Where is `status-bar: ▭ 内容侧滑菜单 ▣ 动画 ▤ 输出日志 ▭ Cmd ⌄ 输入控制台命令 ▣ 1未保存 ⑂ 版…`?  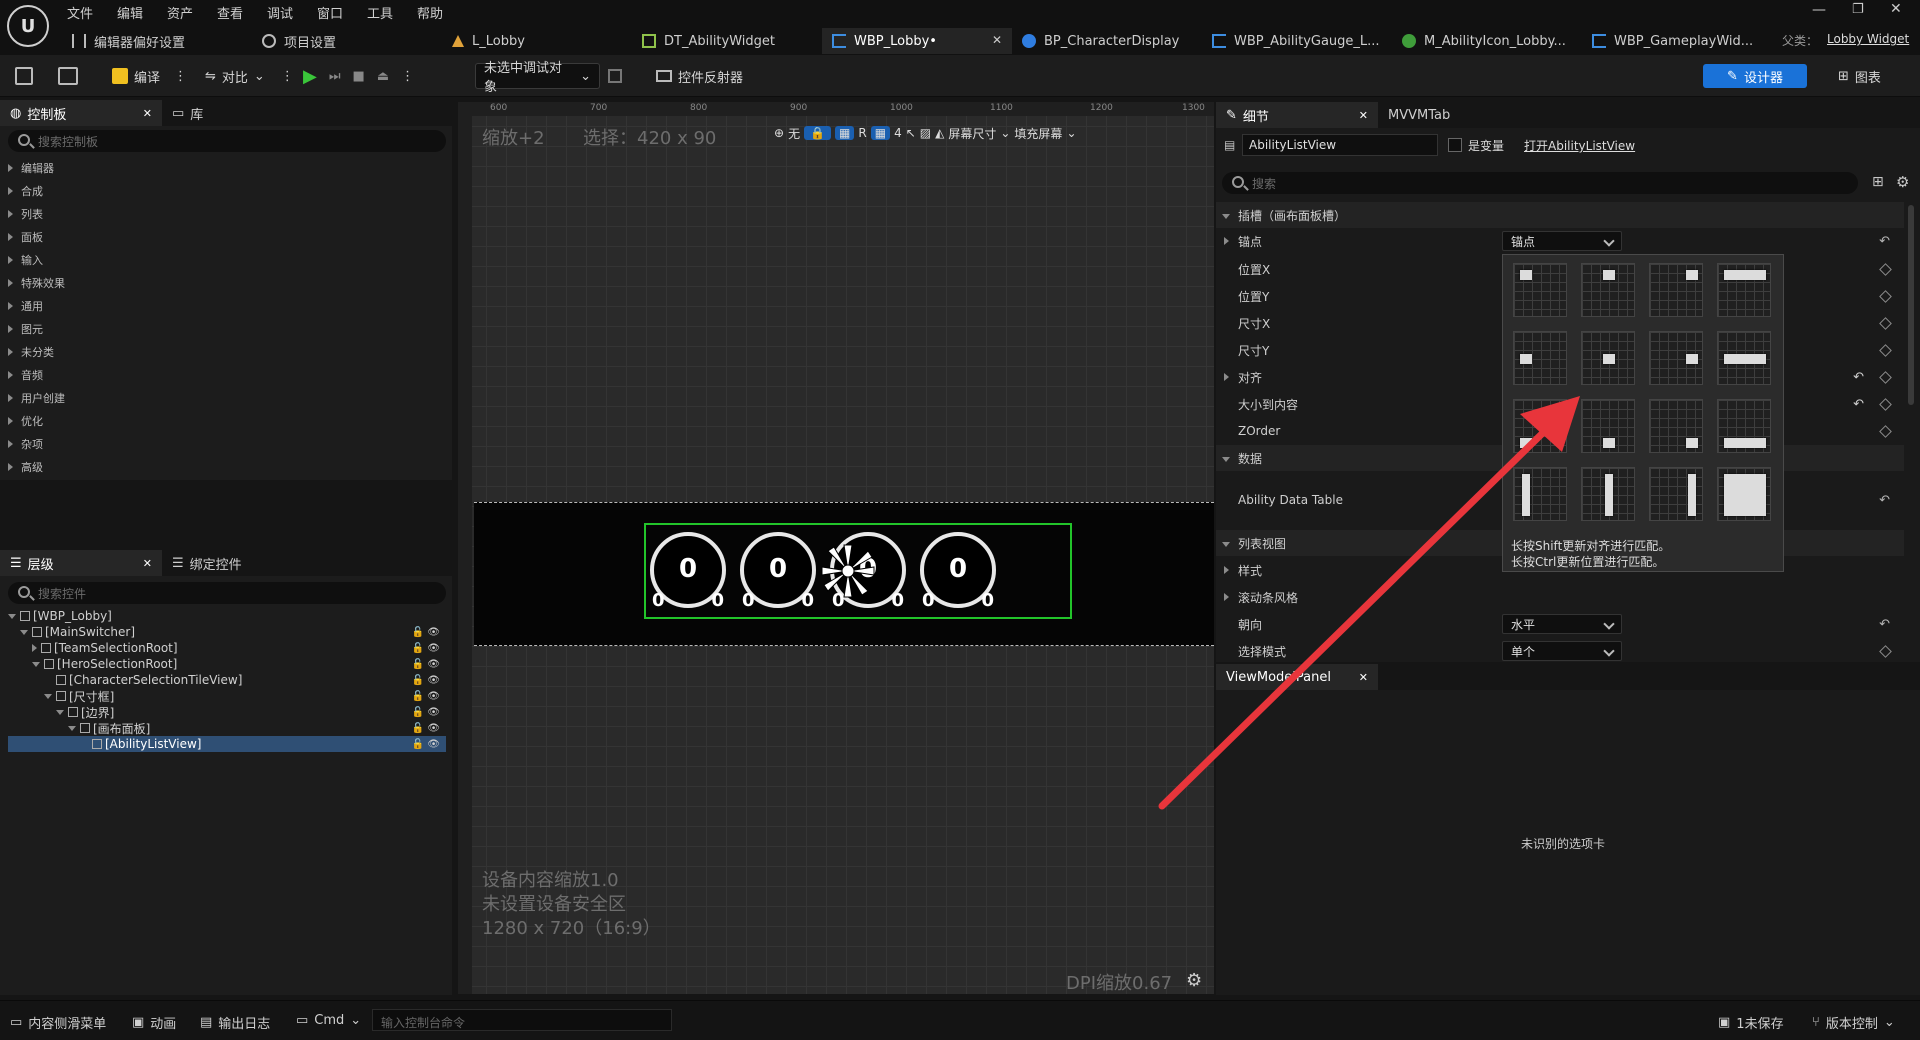
status-bar: ▭ 内容侧滑菜单 ▣ 动画 ▤ 输出日志 ▭ Cmd ⌄ 输入控制台命令 ▣ 1未保存 ⑂ 版… is located at coordinates (960, 1020).